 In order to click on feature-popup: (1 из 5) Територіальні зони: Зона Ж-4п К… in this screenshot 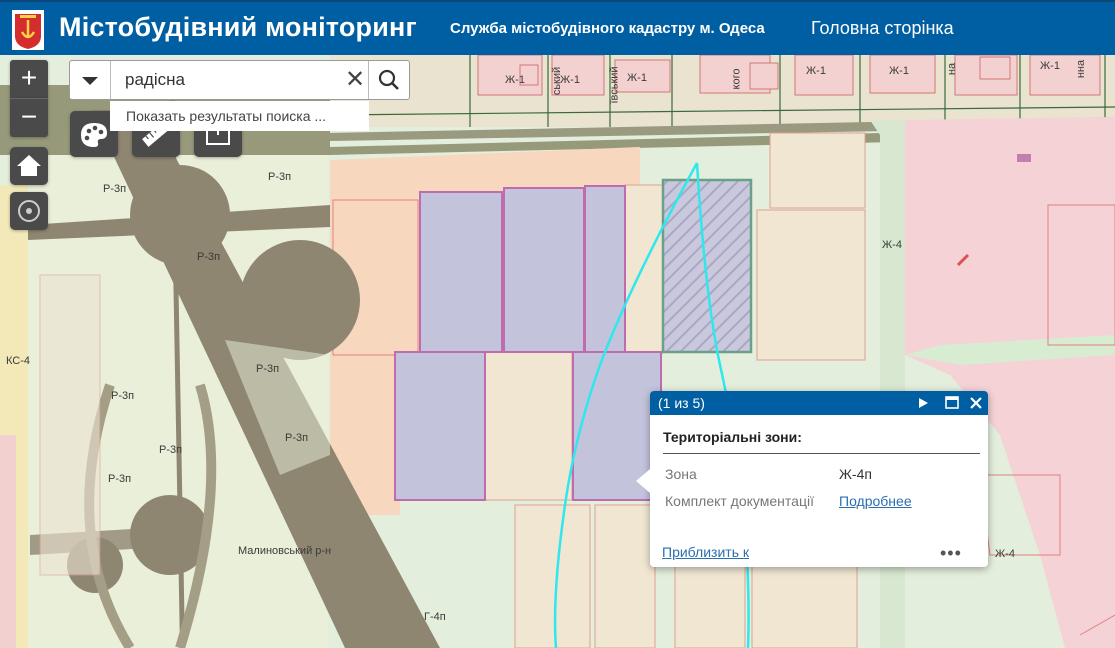, I will do `click(812, 479)`.